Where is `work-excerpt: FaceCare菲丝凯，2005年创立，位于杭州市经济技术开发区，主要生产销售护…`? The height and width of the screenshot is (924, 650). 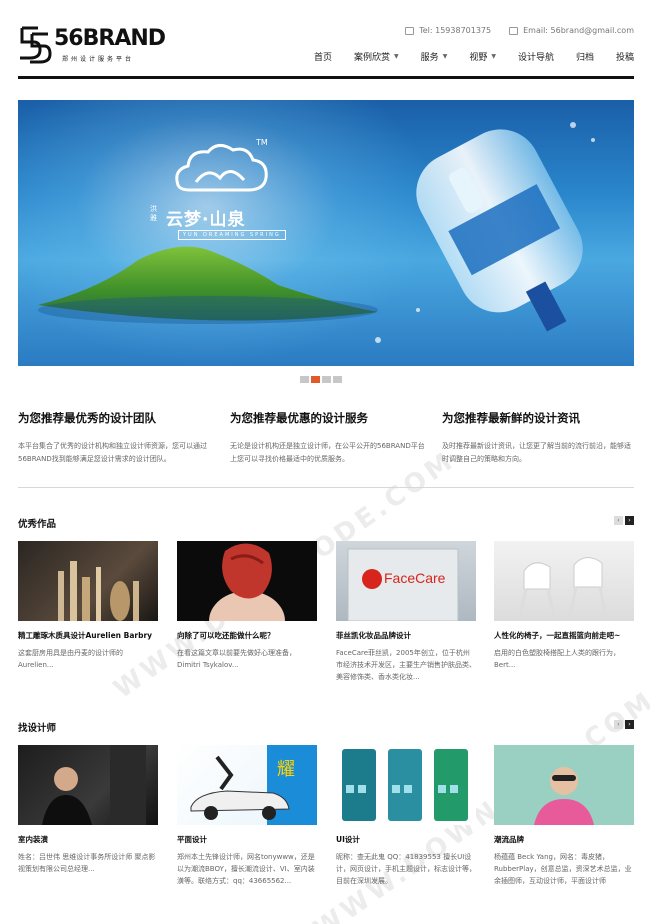
work-excerpt: FaceCare菲丝凯，2005年创立，位于杭州市经济技术开发区，主要生产销售护… is located at coordinates (406, 665).